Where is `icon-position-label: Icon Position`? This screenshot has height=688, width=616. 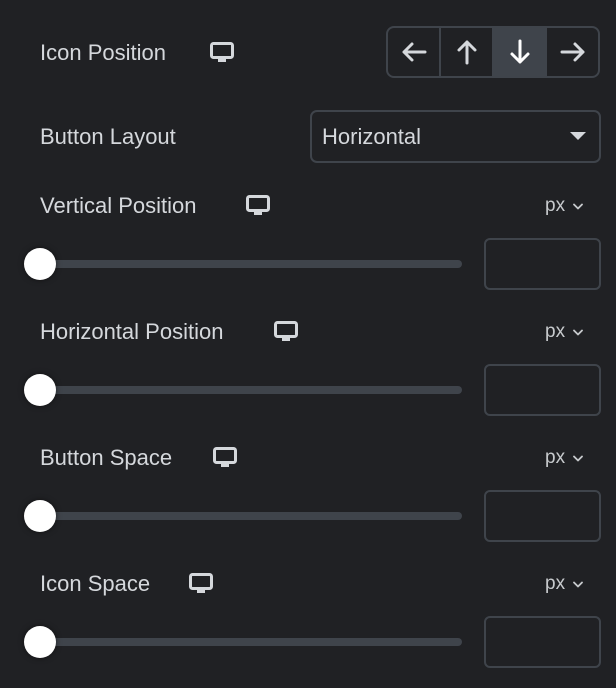
icon-position-label: Icon Position is located at coordinates (103, 52).